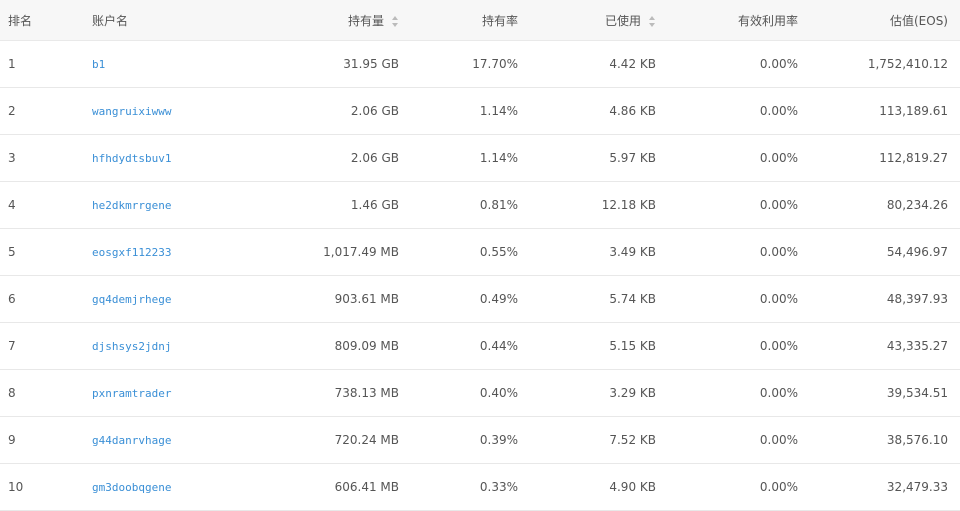 The image size is (960, 511). Describe the element at coordinates (499, 20) in the screenshot. I see `header-holding-rate: 持有率` at that location.